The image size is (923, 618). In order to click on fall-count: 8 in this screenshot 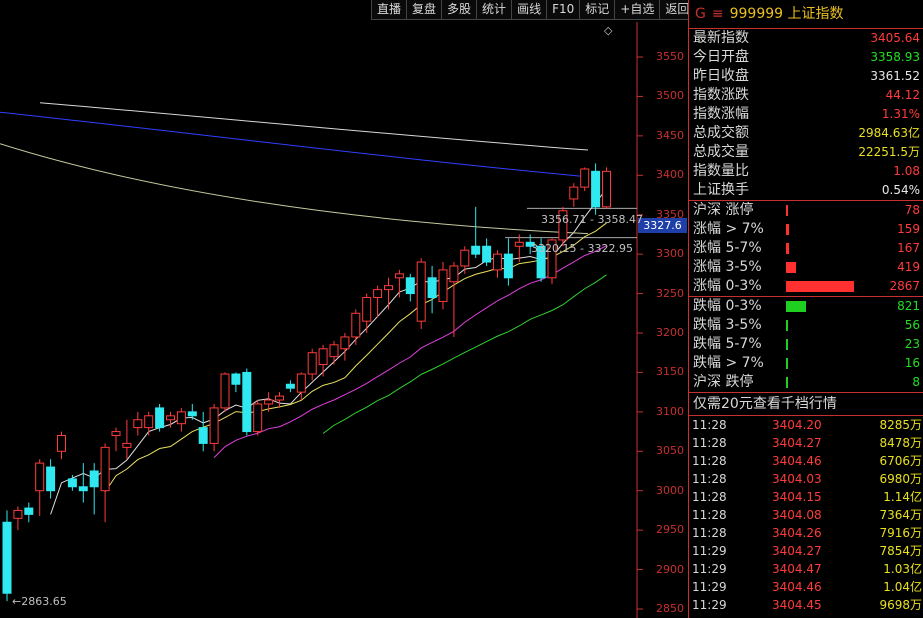, I will do `click(916, 382)`.